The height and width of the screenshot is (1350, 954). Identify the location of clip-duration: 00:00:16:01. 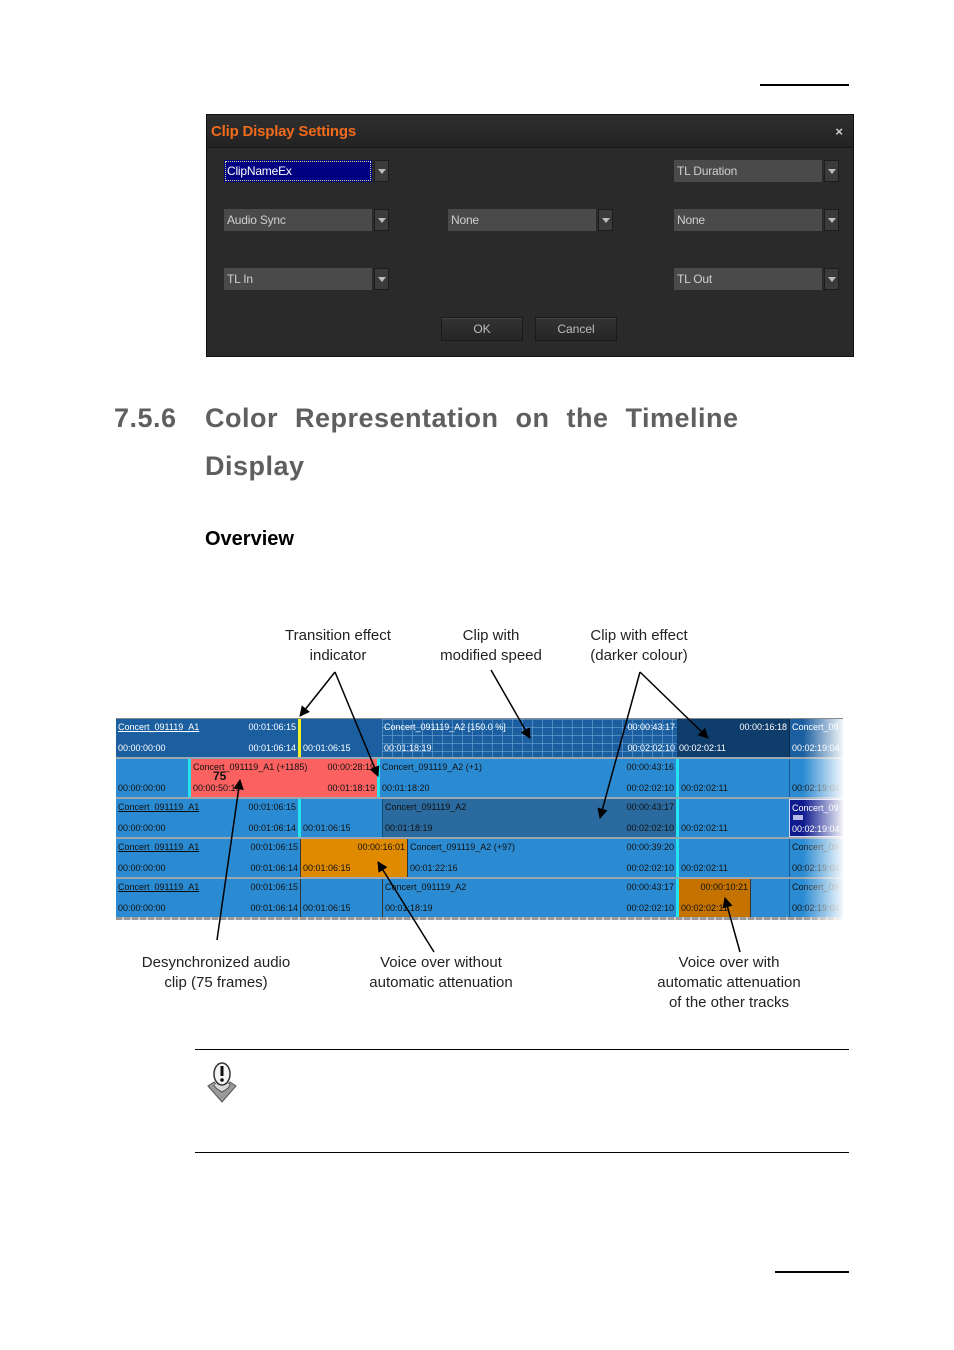
(381, 847).